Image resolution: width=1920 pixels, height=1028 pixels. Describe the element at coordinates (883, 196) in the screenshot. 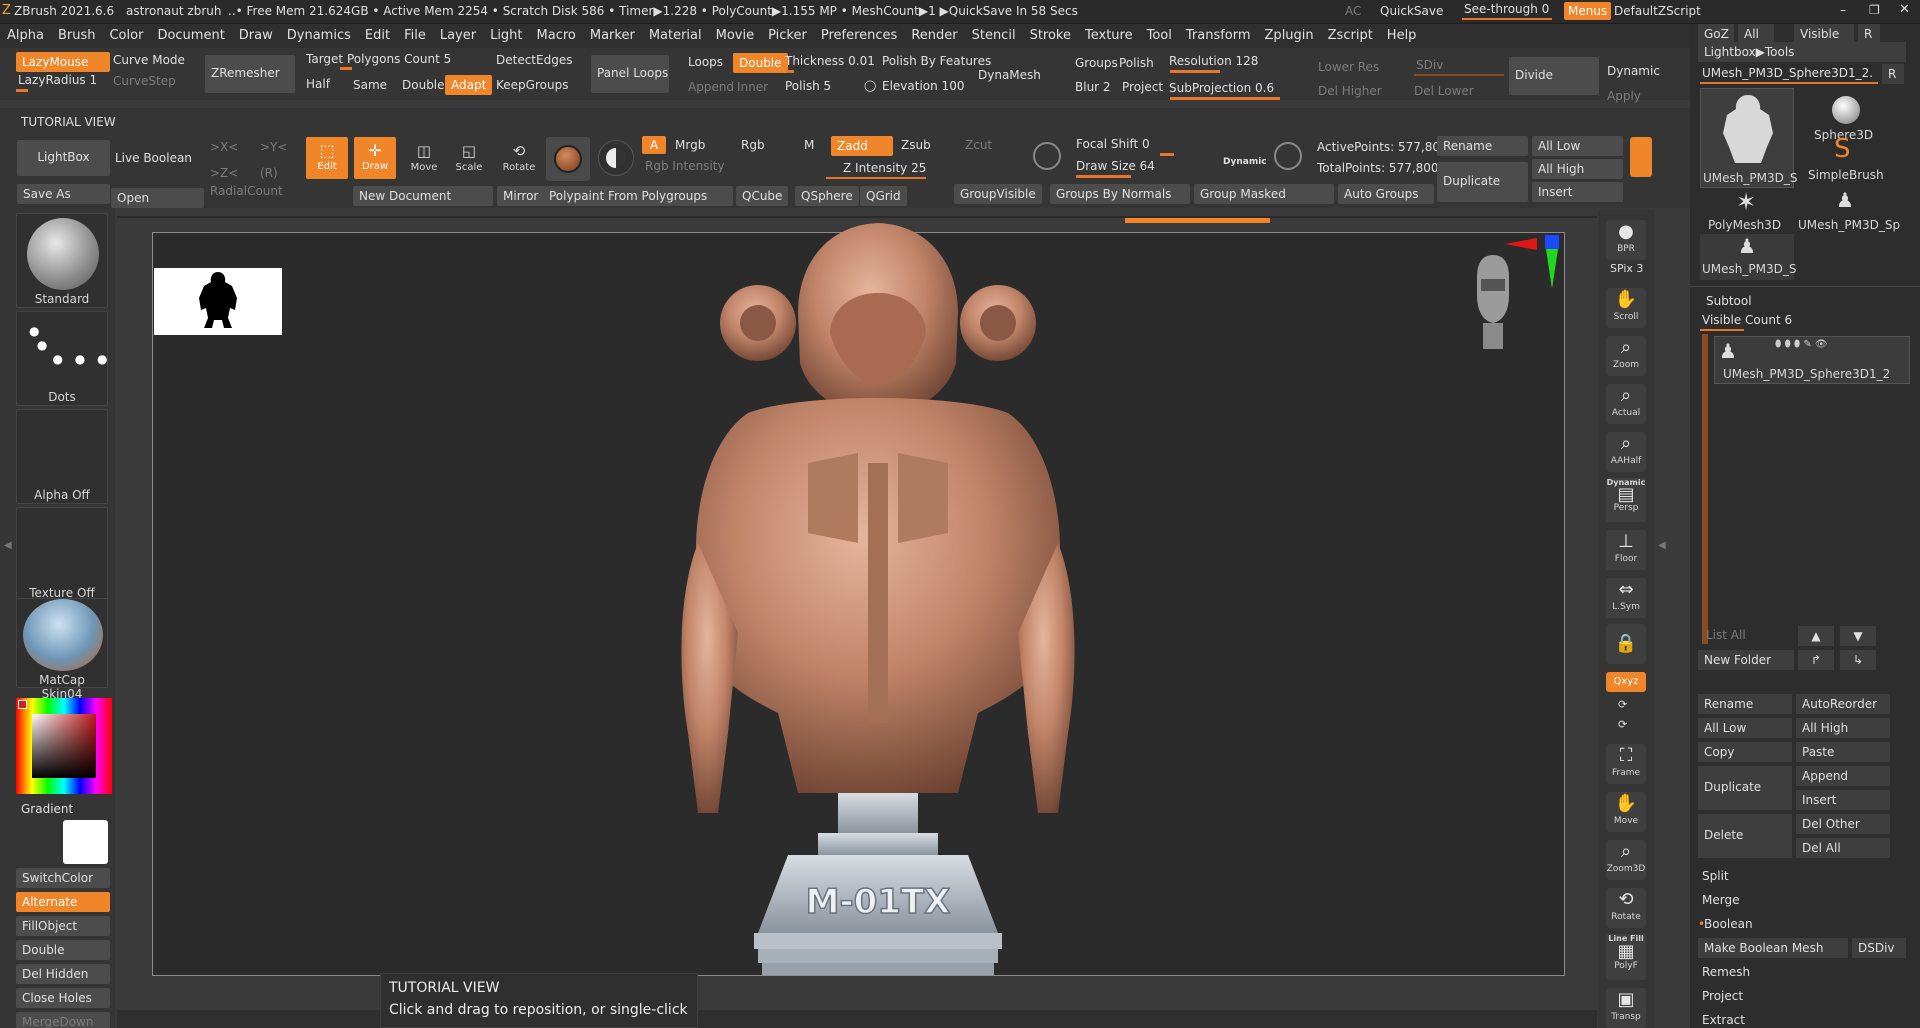

I see `qgrid-button: QGrid` at that location.